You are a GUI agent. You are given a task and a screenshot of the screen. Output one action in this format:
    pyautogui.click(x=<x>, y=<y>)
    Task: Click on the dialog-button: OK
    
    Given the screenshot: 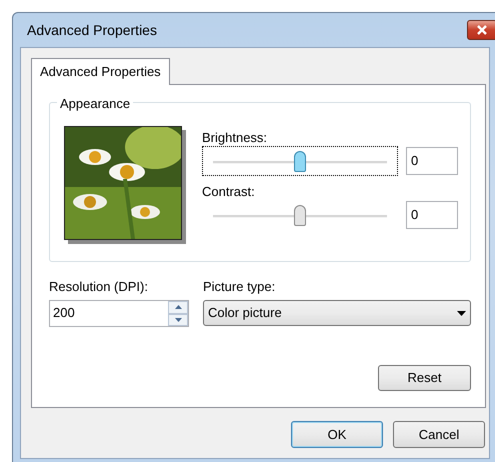 What is the action you would take?
    pyautogui.click(x=337, y=434)
    